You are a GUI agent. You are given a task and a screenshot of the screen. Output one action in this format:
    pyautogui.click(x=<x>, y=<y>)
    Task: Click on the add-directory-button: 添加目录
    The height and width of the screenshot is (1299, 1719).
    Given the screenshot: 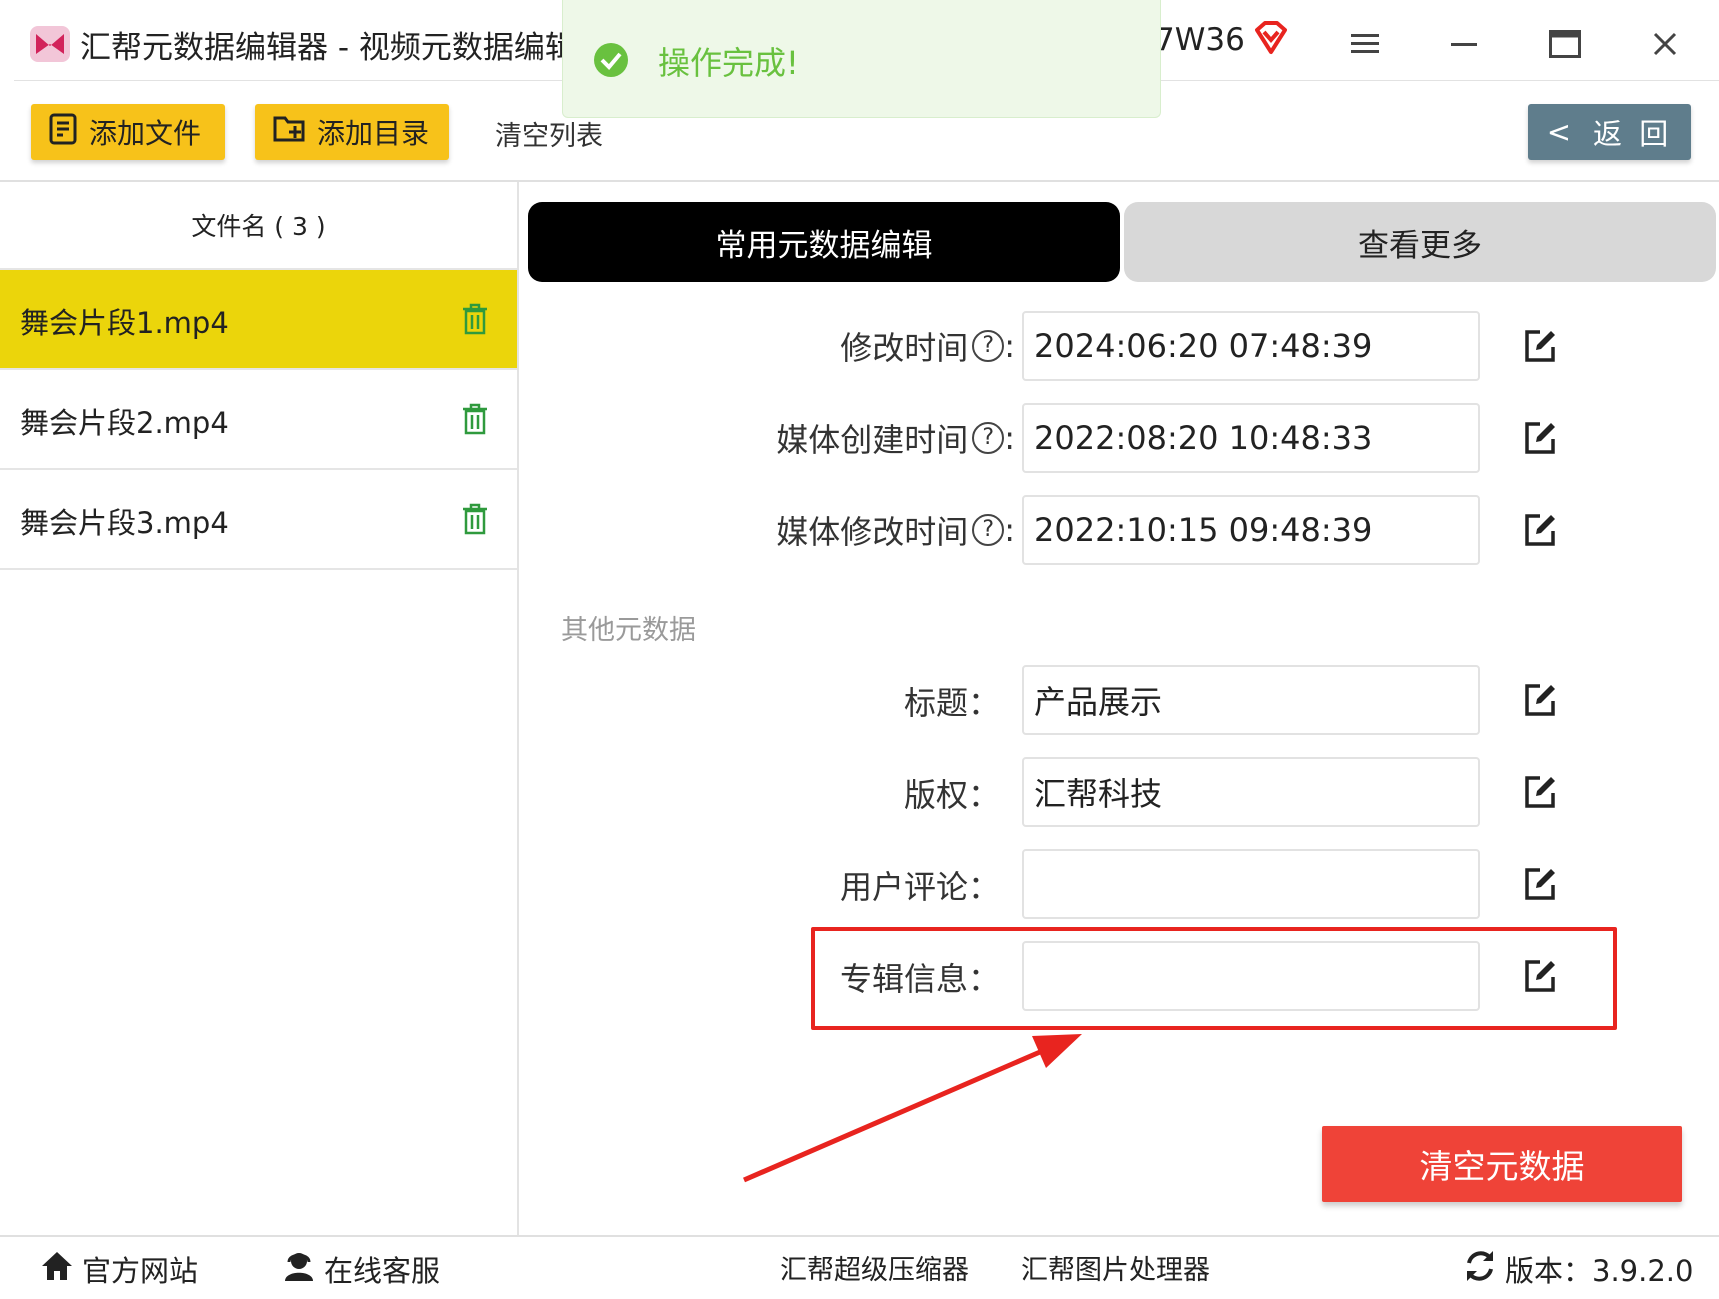 What is the action you would take?
    pyautogui.click(x=352, y=132)
    